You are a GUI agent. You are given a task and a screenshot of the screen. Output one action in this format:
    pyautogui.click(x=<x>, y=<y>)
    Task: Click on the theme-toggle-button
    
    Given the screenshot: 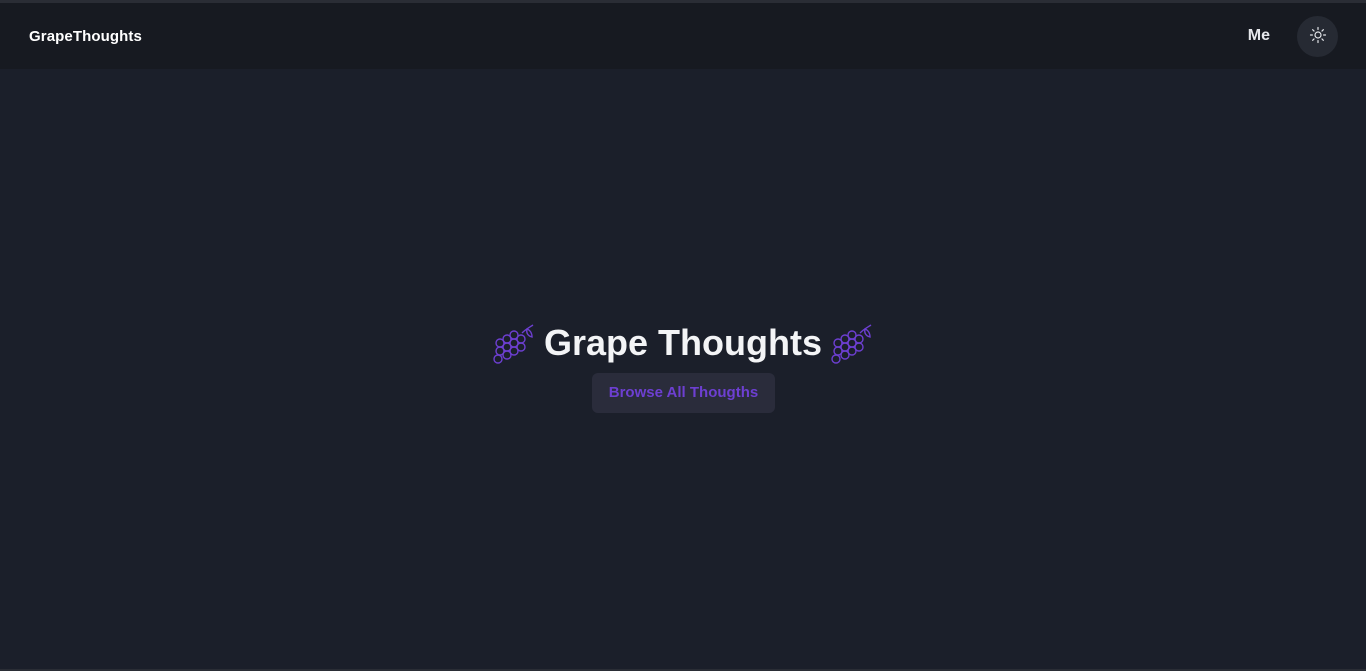 What is the action you would take?
    pyautogui.click(x=1317, y=36)
    